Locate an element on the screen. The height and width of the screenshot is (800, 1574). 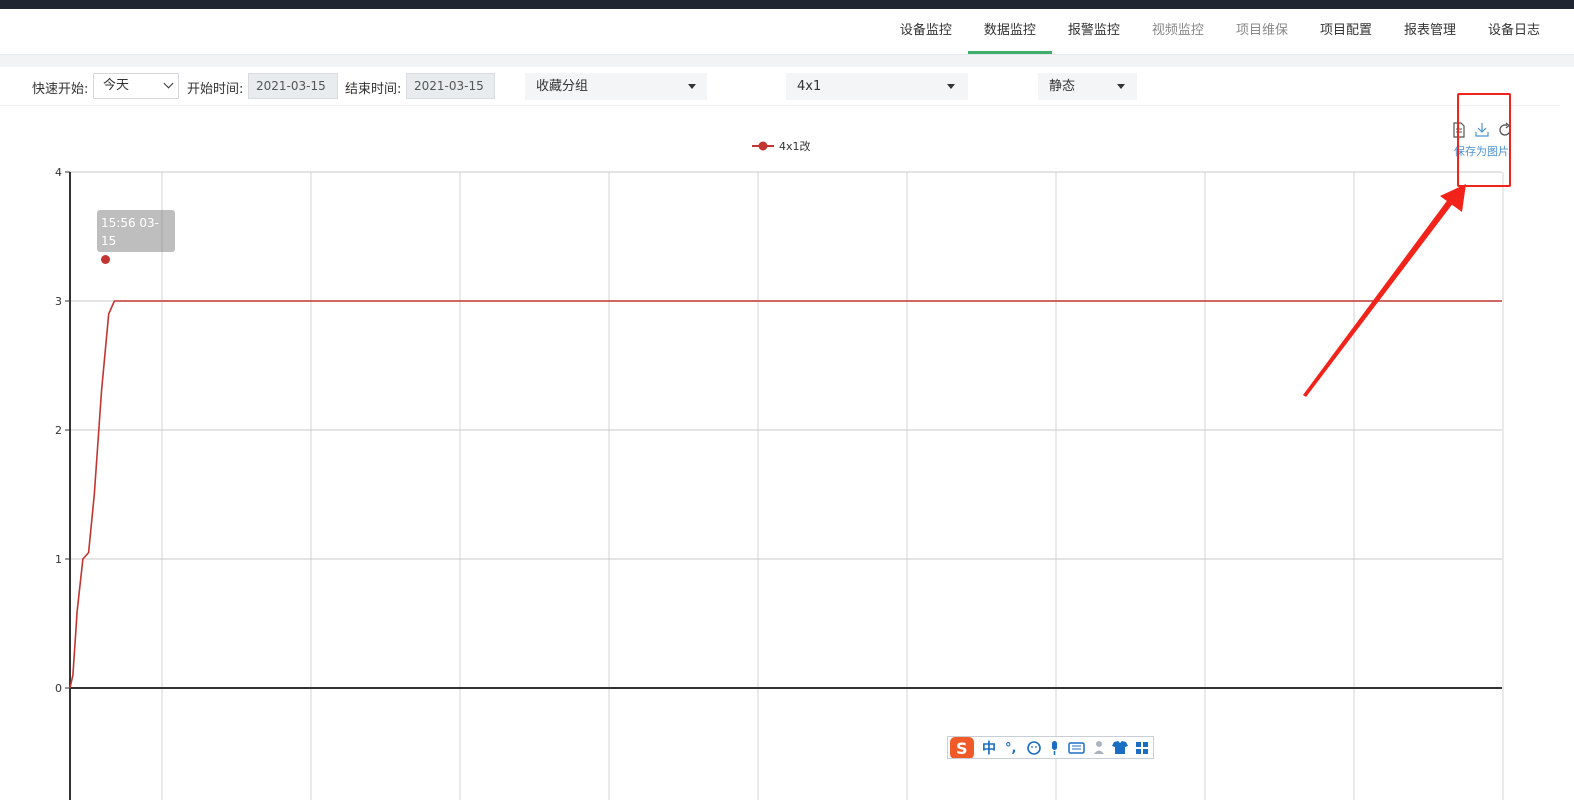
punctuation-icon: °, is located at coordinates (1010, 748).